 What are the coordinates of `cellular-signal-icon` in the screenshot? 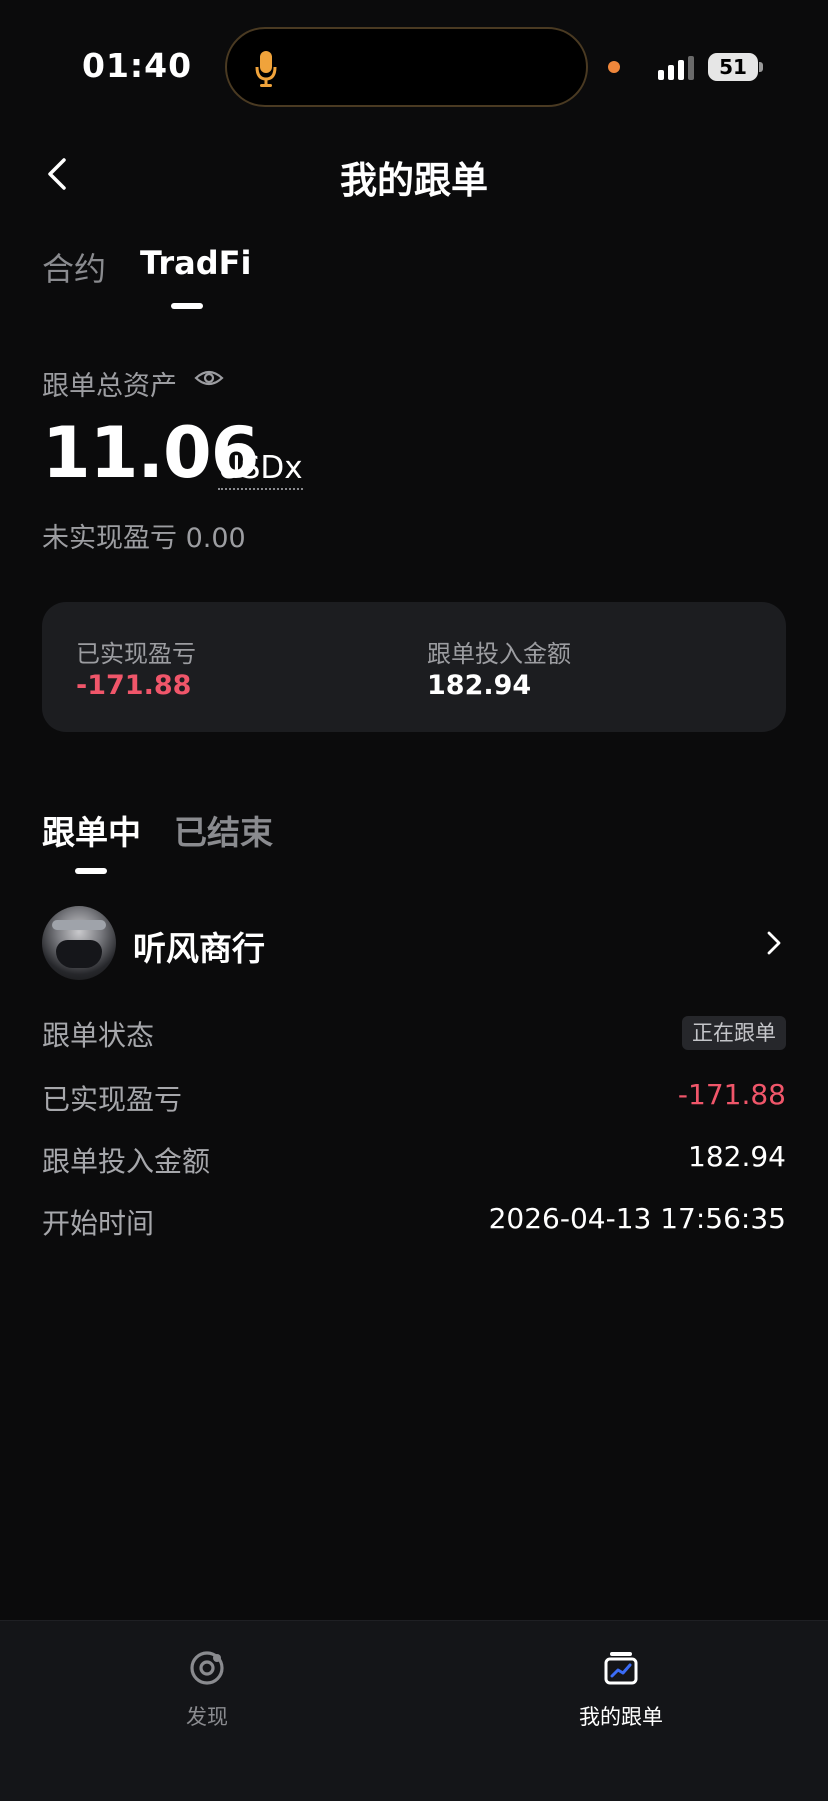 It's located at (676, 68).